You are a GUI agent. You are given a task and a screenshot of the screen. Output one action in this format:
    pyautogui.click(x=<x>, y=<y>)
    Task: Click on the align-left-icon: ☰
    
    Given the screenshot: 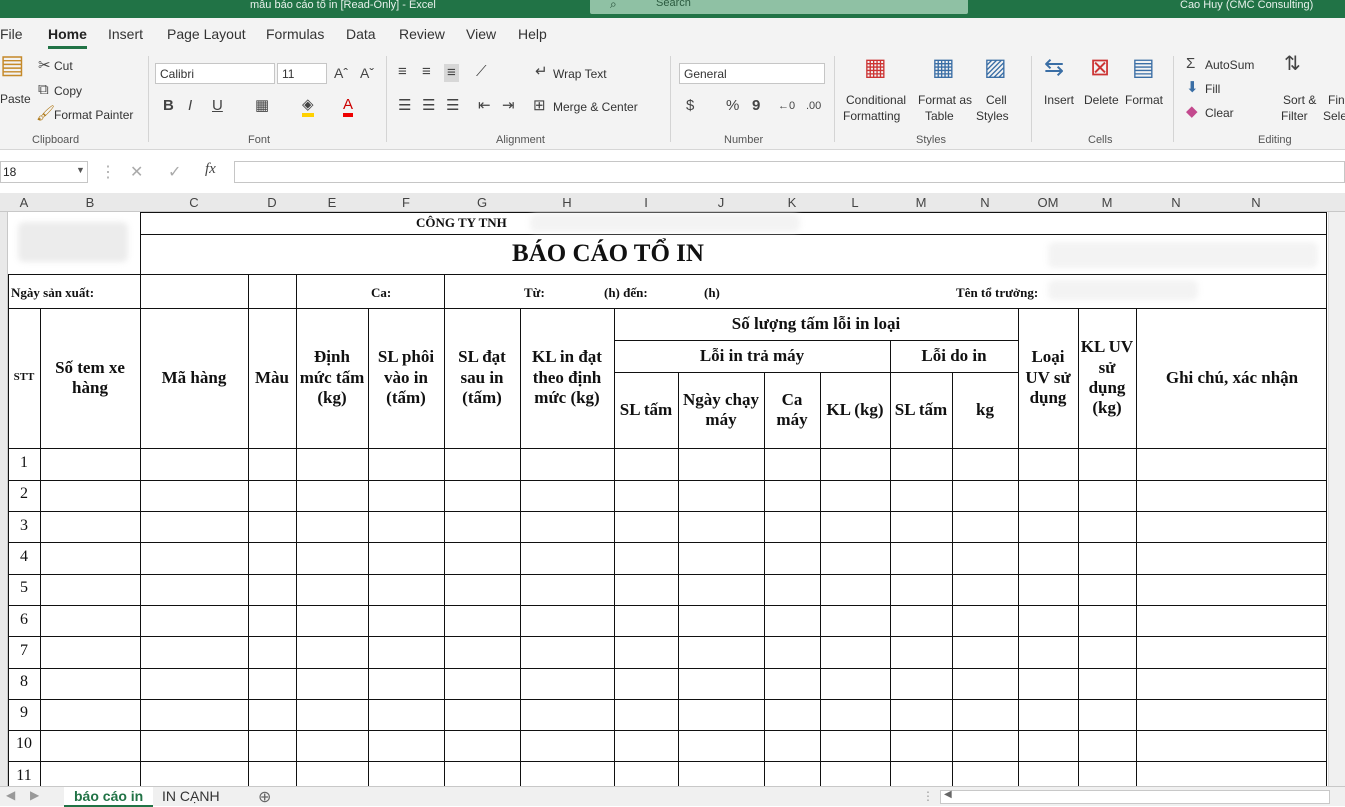 What is the action you would take?
    pyautogui.click(x=404, y=106)
    